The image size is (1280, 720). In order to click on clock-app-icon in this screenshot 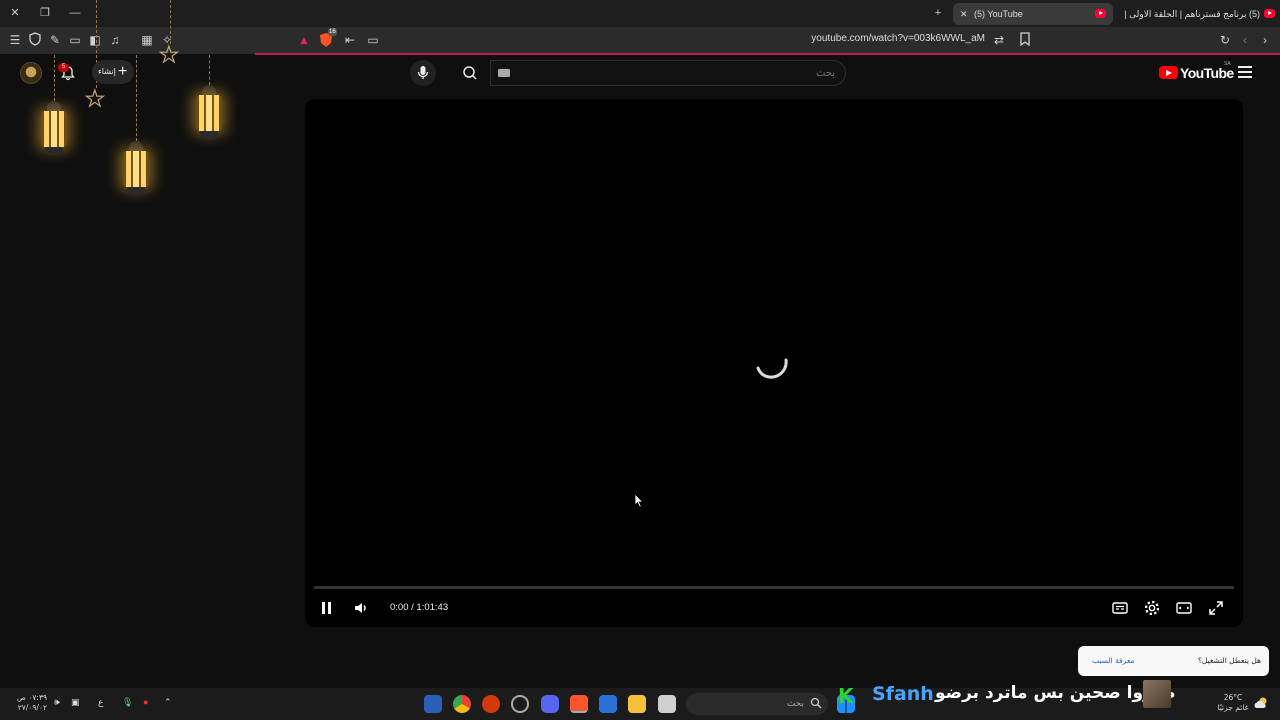, I will do `click(520, 704)`.